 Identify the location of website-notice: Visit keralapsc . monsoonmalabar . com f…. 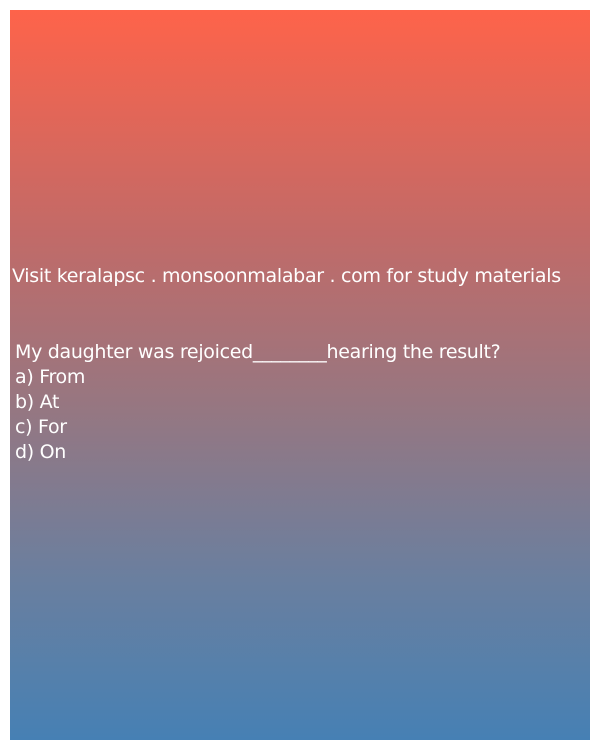
(286, 276).